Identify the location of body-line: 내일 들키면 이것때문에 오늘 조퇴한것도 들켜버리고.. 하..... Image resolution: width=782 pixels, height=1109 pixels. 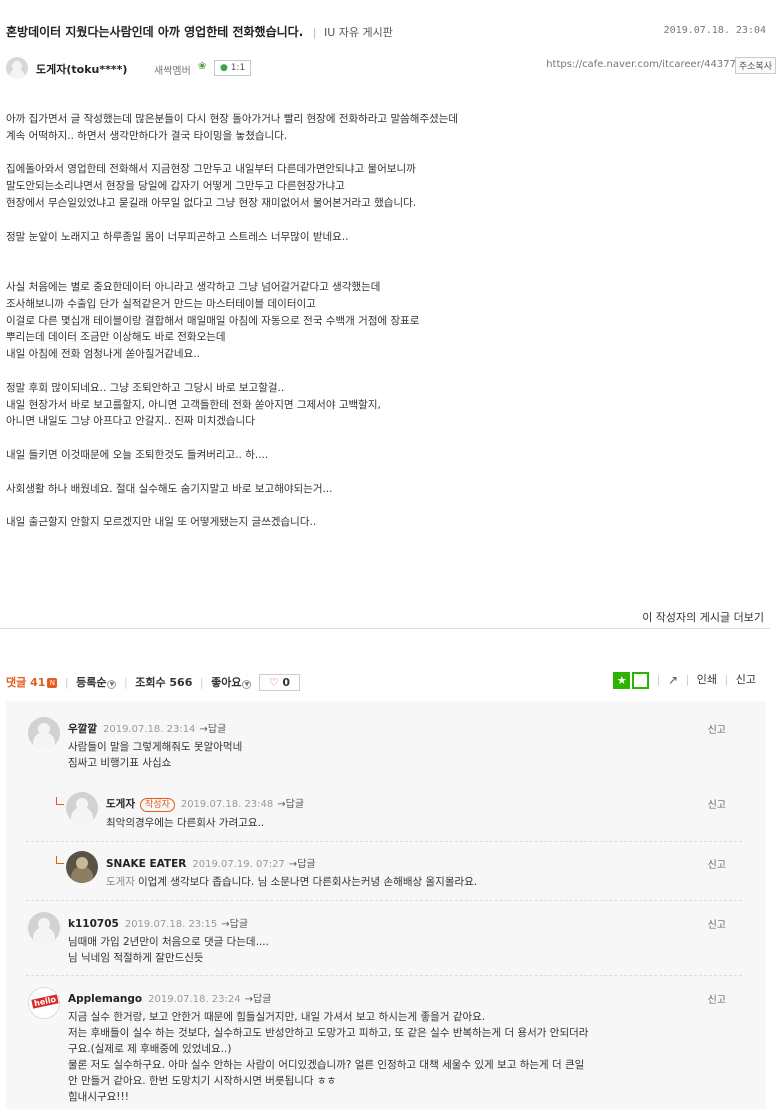
(137, 454).